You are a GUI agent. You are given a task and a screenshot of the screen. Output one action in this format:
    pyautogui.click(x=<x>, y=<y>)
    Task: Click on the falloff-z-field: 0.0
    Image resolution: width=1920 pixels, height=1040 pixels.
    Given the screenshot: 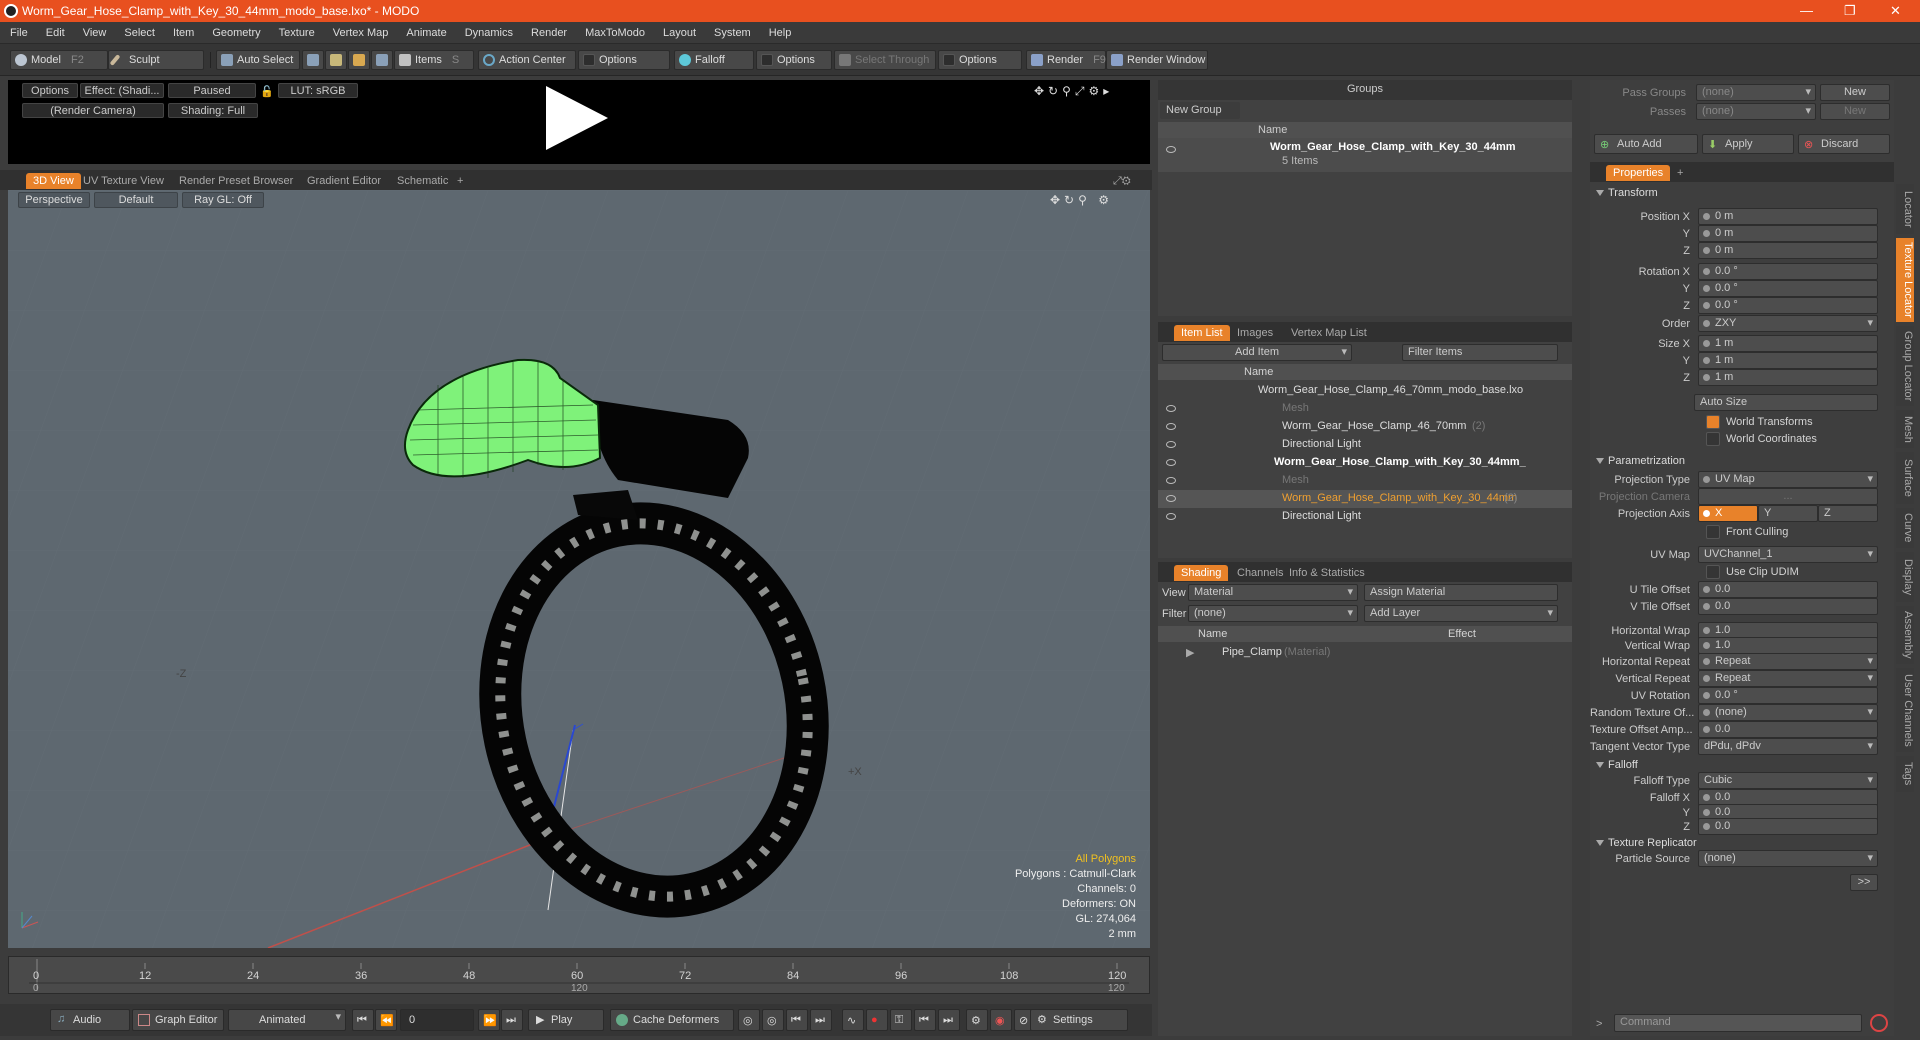 What is the action you would take?
    pyautogui.click(x=1788, y=826)
    